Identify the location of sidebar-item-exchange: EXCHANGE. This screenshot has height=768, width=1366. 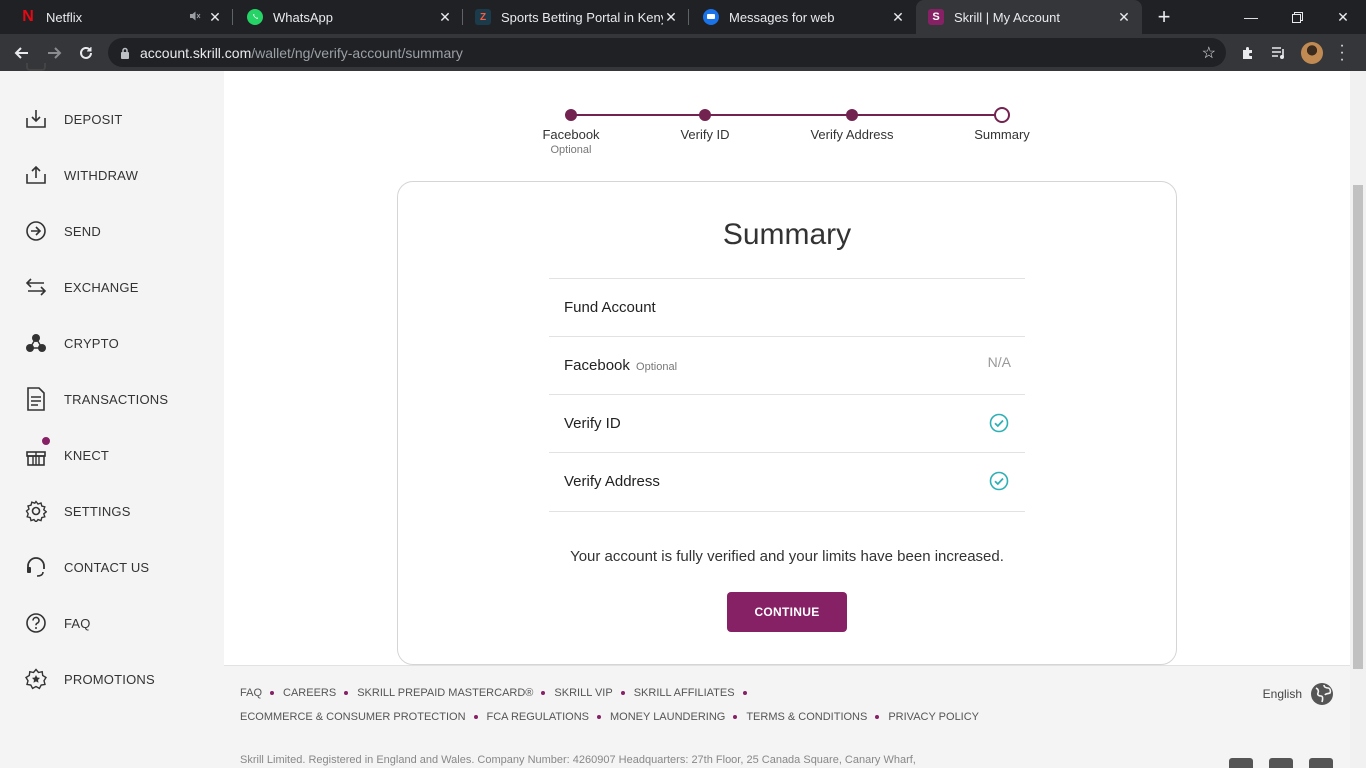
(112, 287).